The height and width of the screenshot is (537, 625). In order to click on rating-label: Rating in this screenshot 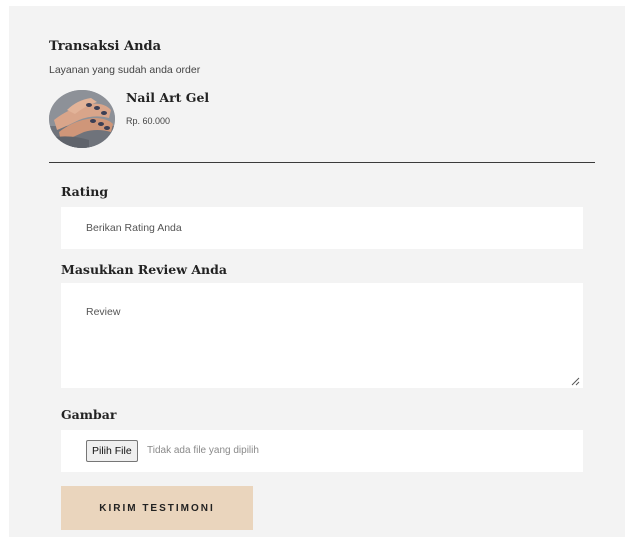, I will do `click(85, 191)`.